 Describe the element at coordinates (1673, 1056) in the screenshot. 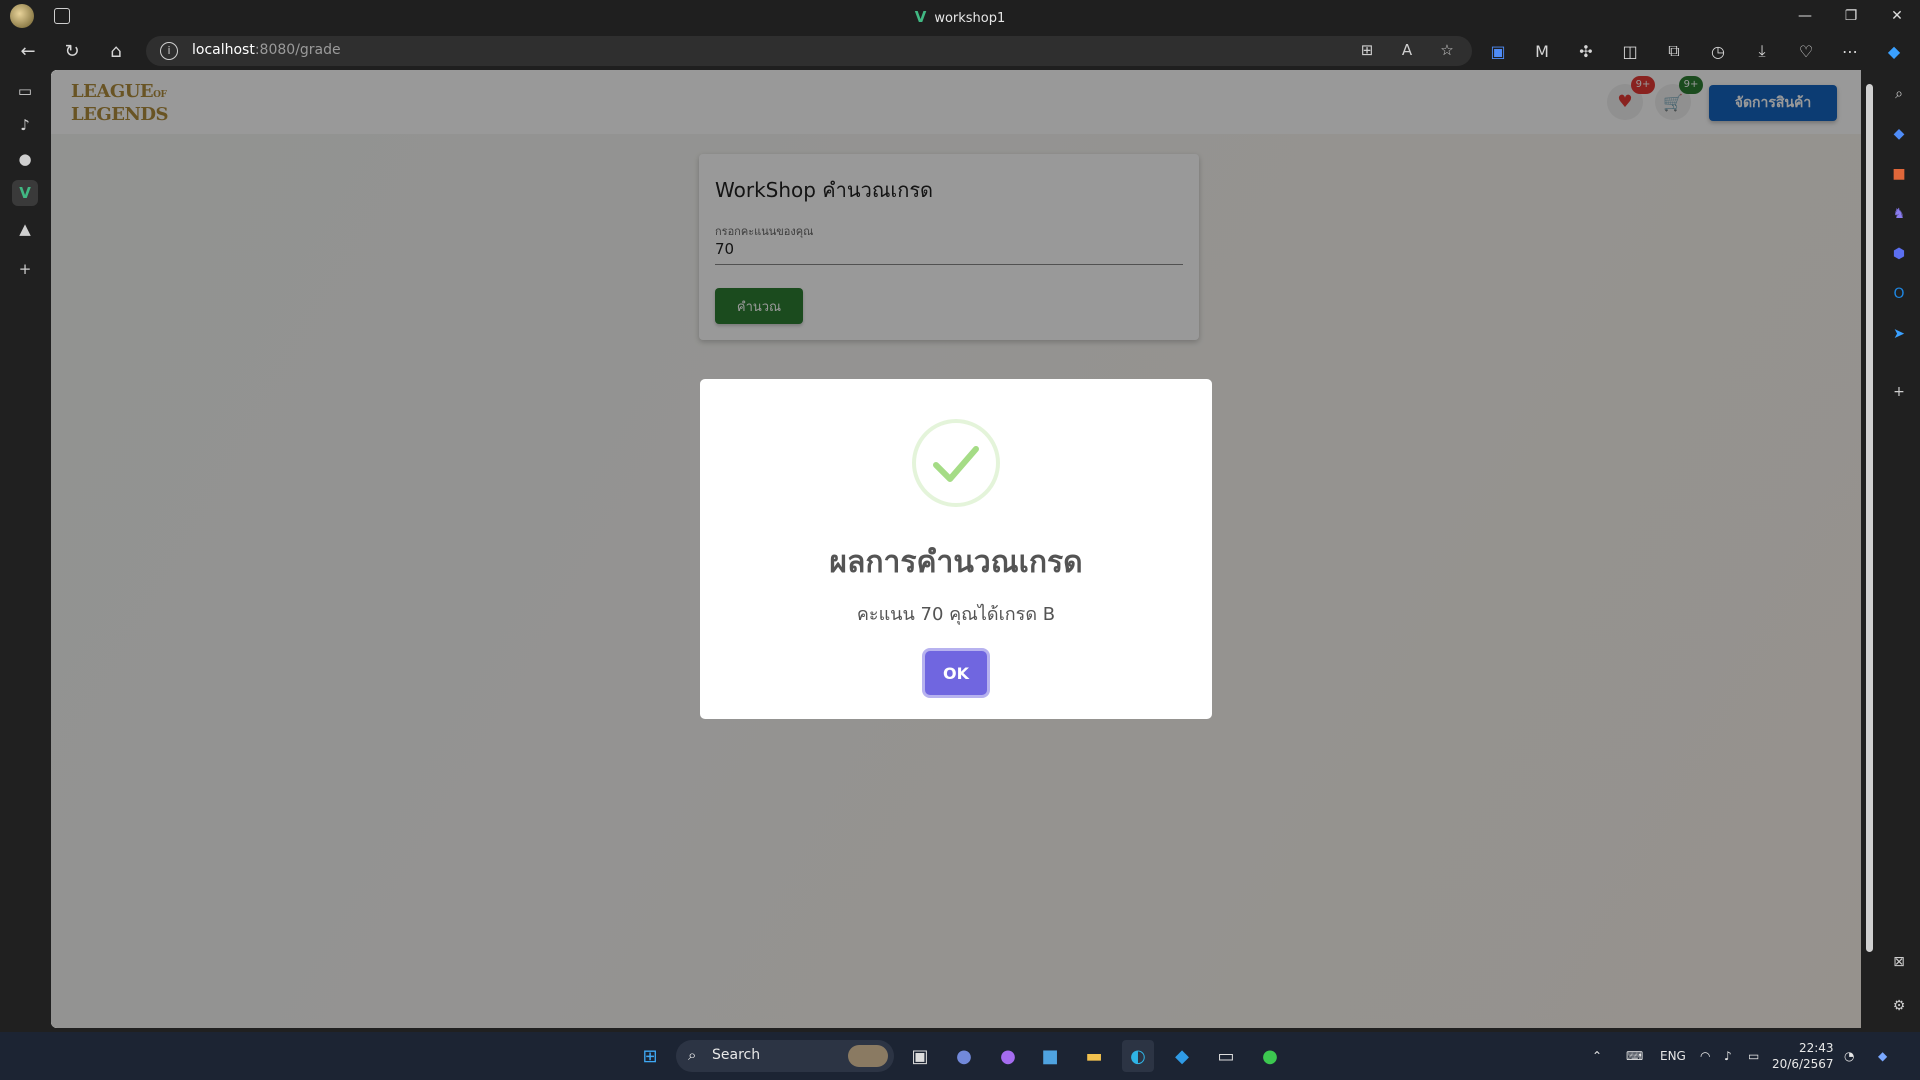

I see `language-indicator: ENG` at that location.